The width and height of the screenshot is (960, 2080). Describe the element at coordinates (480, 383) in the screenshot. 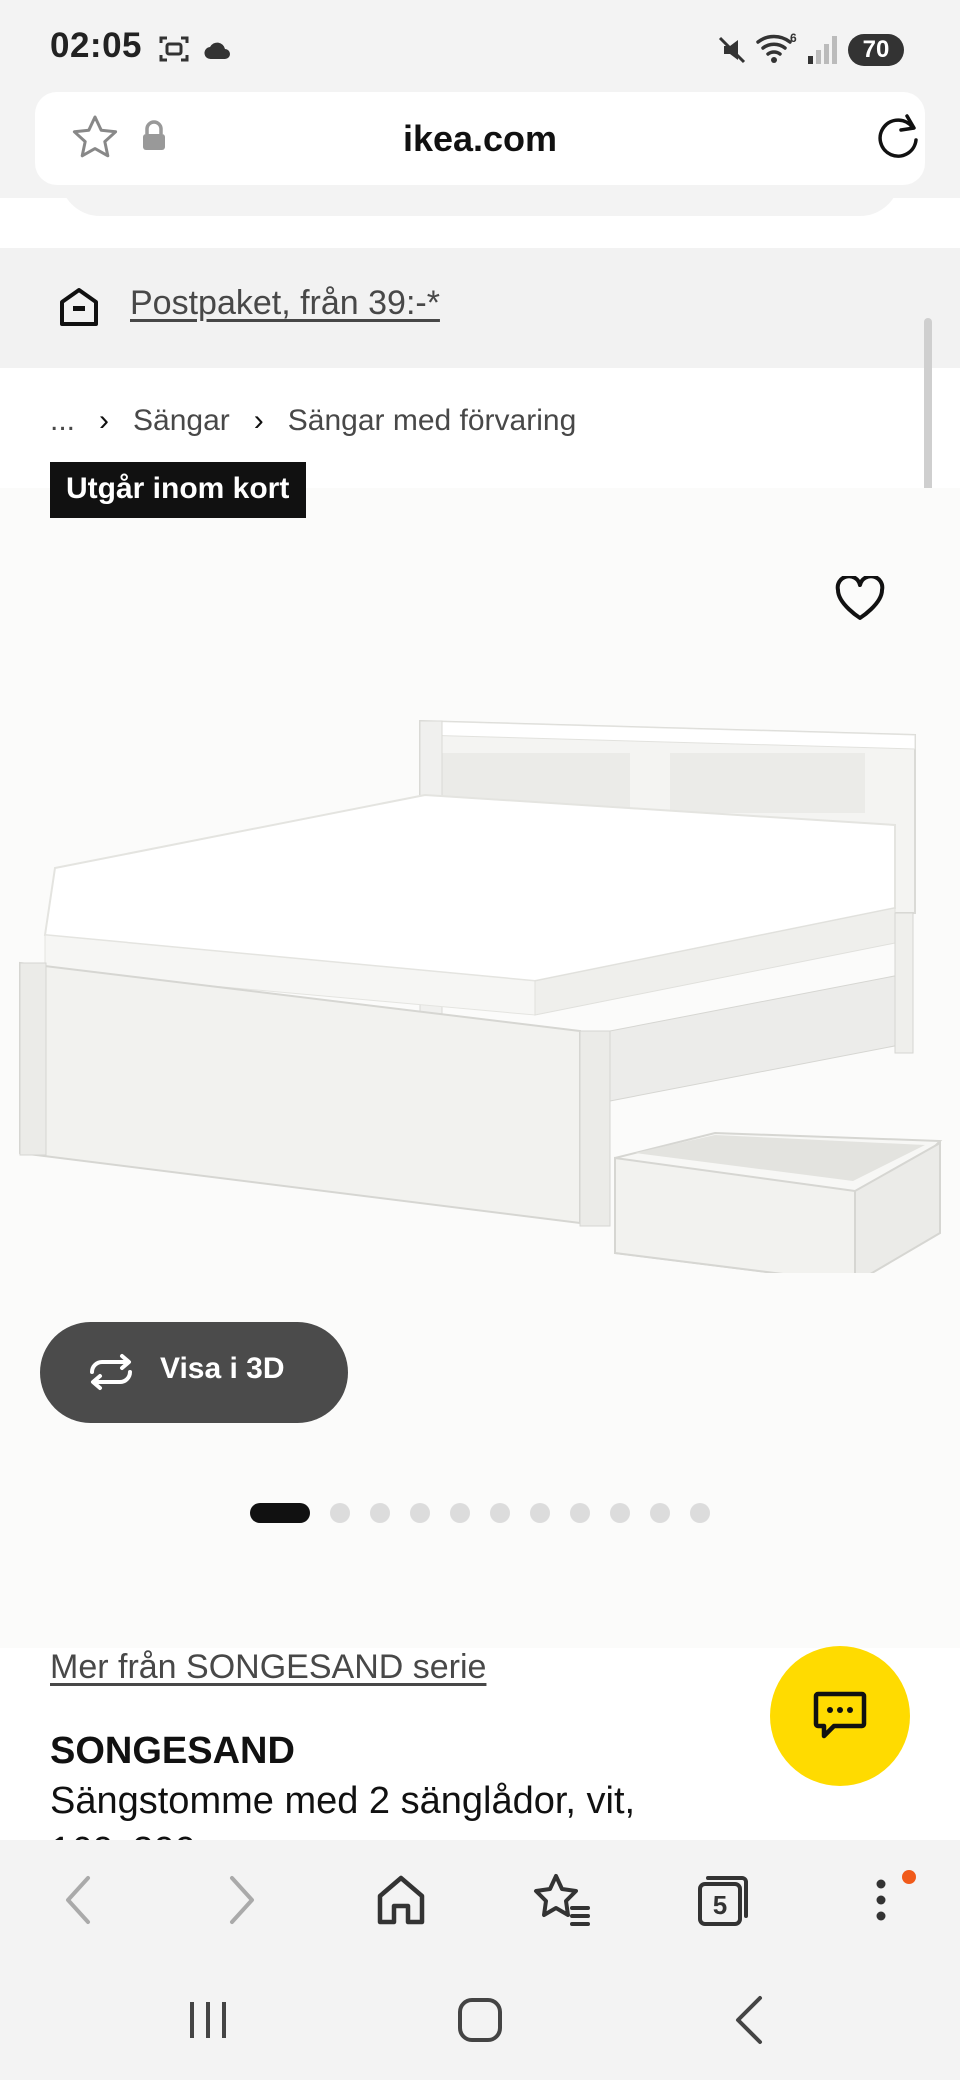

I see `promo-banner: Postpaket, från 39:-*` at that location.